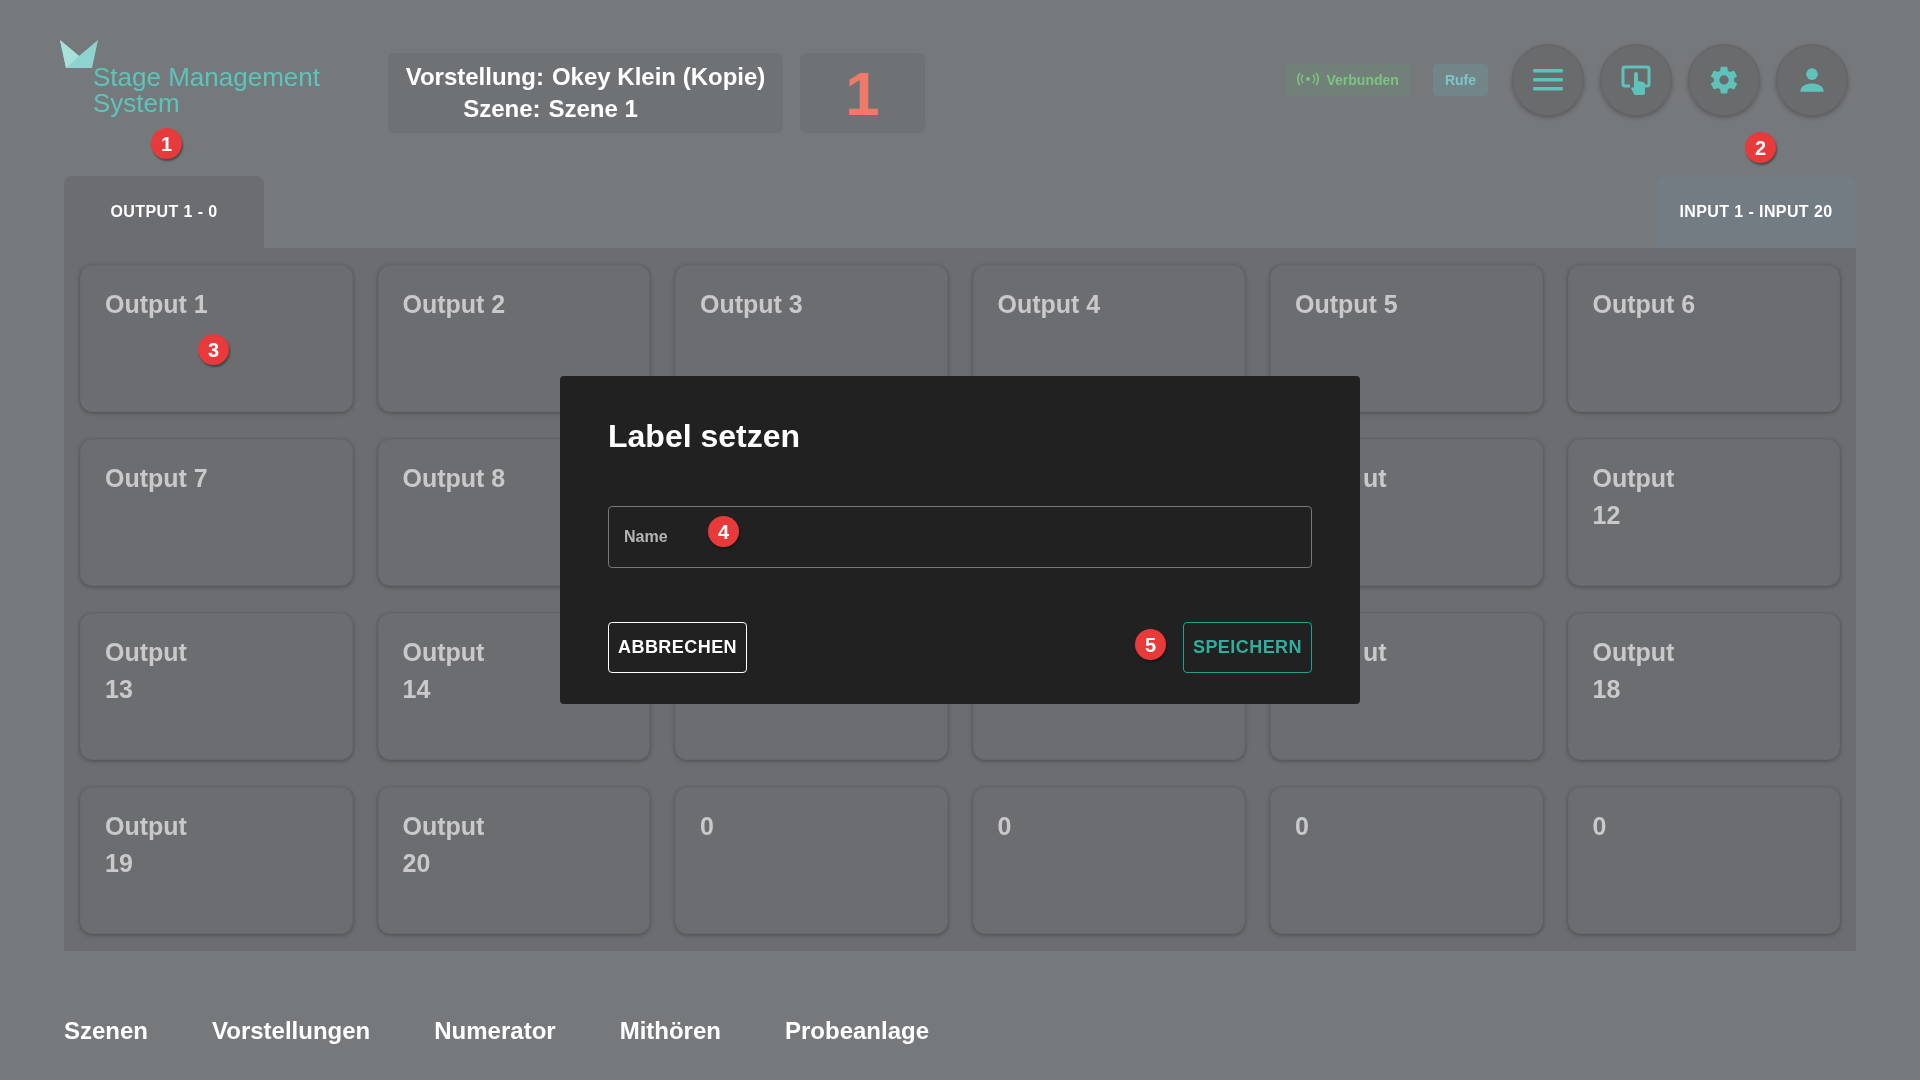 The height and width of the screenshot is (1080, 1920). Describe the element at coordinates (106, 1031) in the screenshot. I see `nav-link: Szenen` at that location.